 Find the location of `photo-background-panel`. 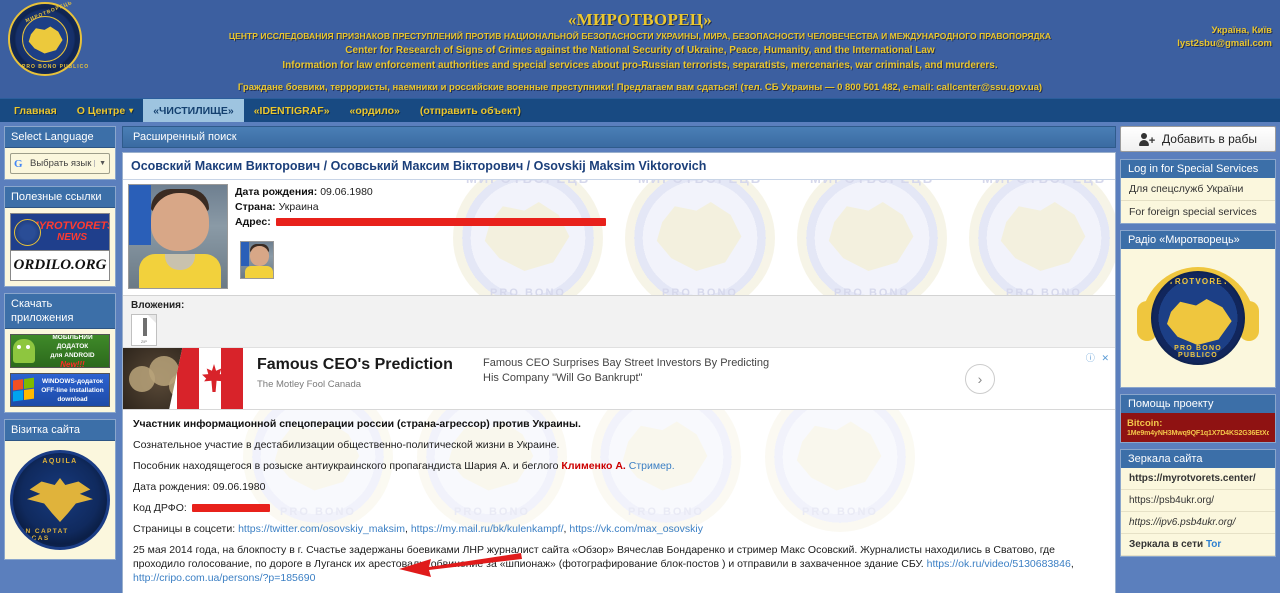

photo-background-panel is located at coordinates (140, 215).